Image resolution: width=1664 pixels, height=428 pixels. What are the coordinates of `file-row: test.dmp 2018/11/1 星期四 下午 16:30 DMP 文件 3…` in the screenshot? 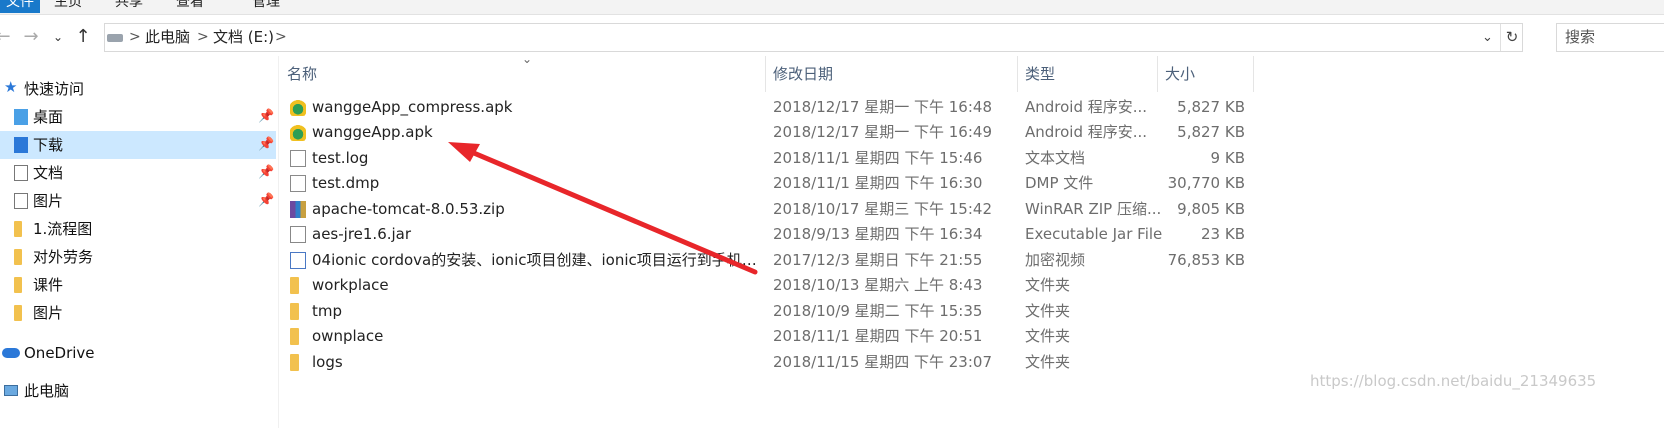 It's located at (780, 183).